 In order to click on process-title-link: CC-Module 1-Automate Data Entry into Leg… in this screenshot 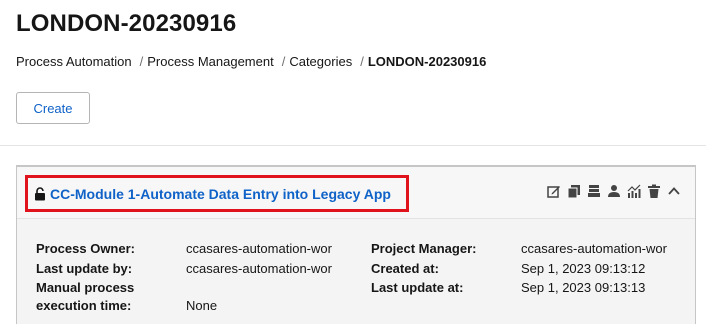, I will do `click(220, 194)`.